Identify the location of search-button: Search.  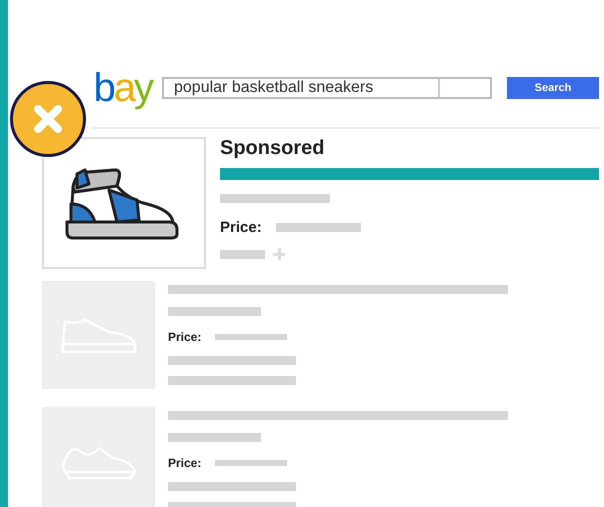
(553, 88).